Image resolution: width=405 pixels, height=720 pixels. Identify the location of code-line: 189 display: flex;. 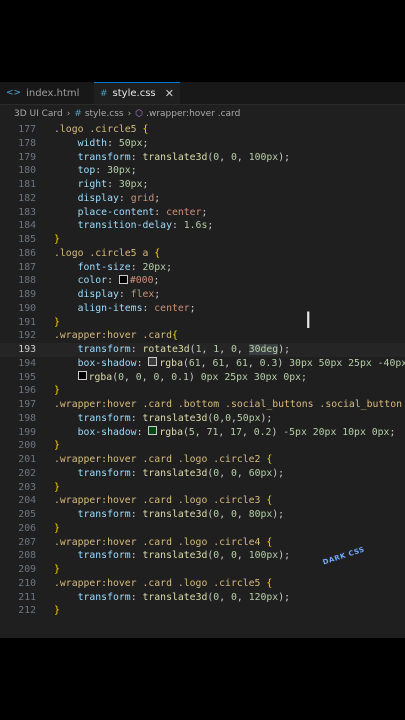
(202, 295).